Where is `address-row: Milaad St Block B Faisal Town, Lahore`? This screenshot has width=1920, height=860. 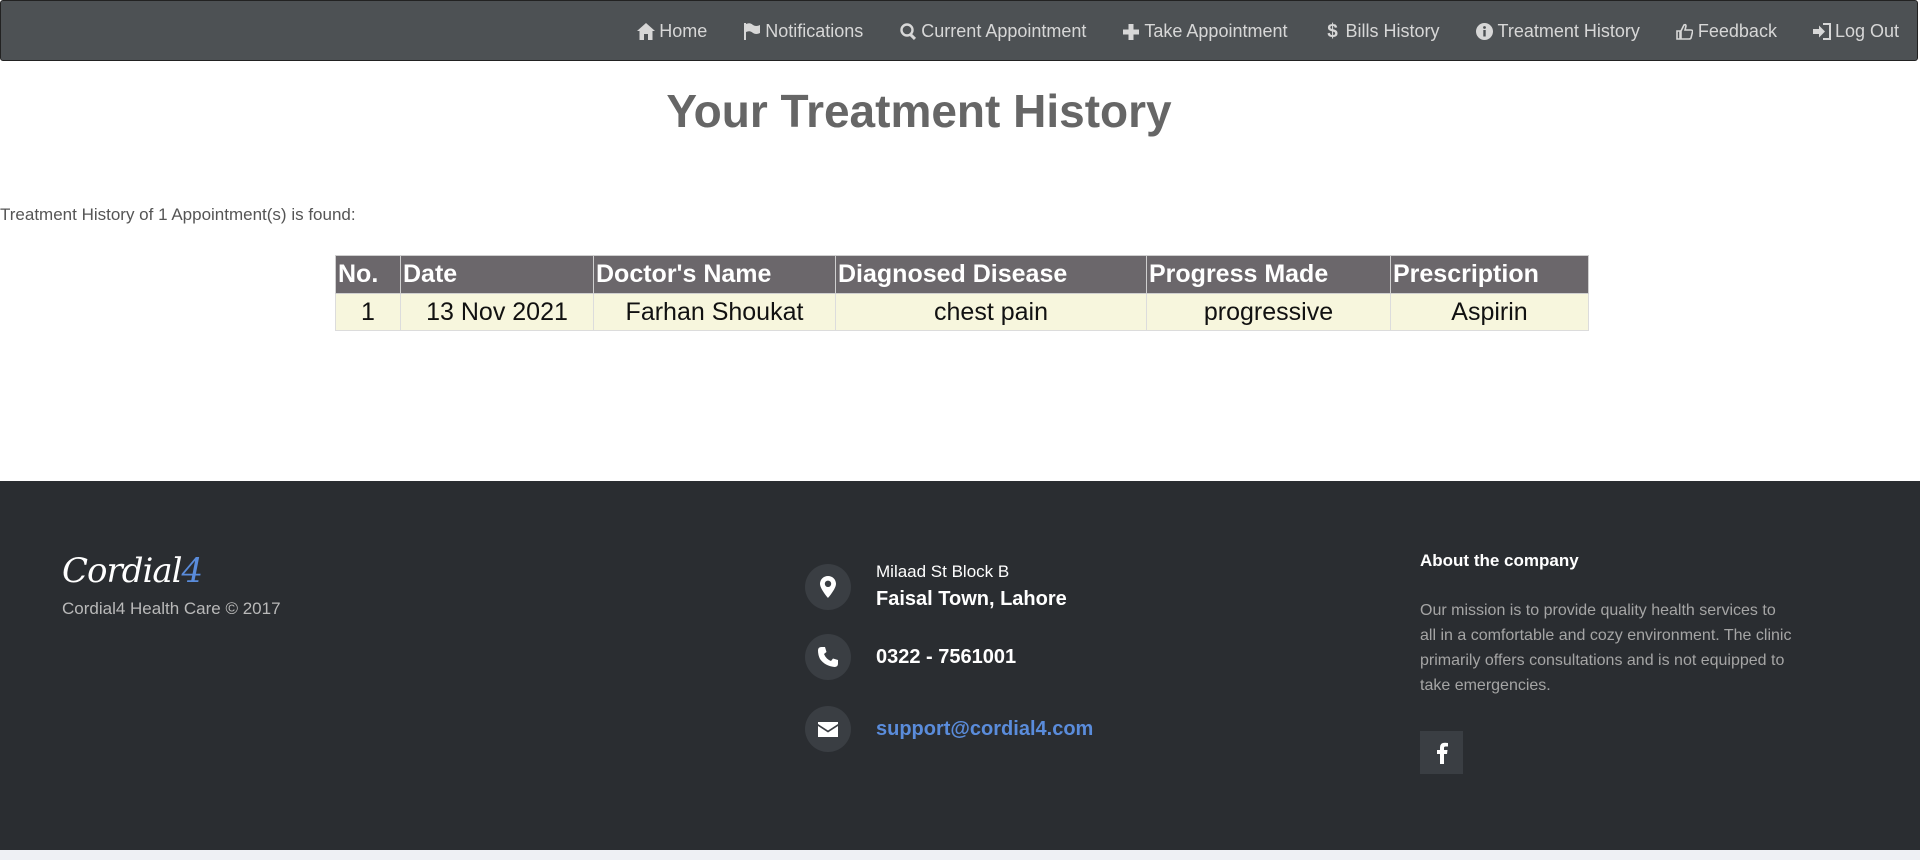
address-row: Milaad St Block B Faisal Town, Lahore is located at coordinates (936, 586).